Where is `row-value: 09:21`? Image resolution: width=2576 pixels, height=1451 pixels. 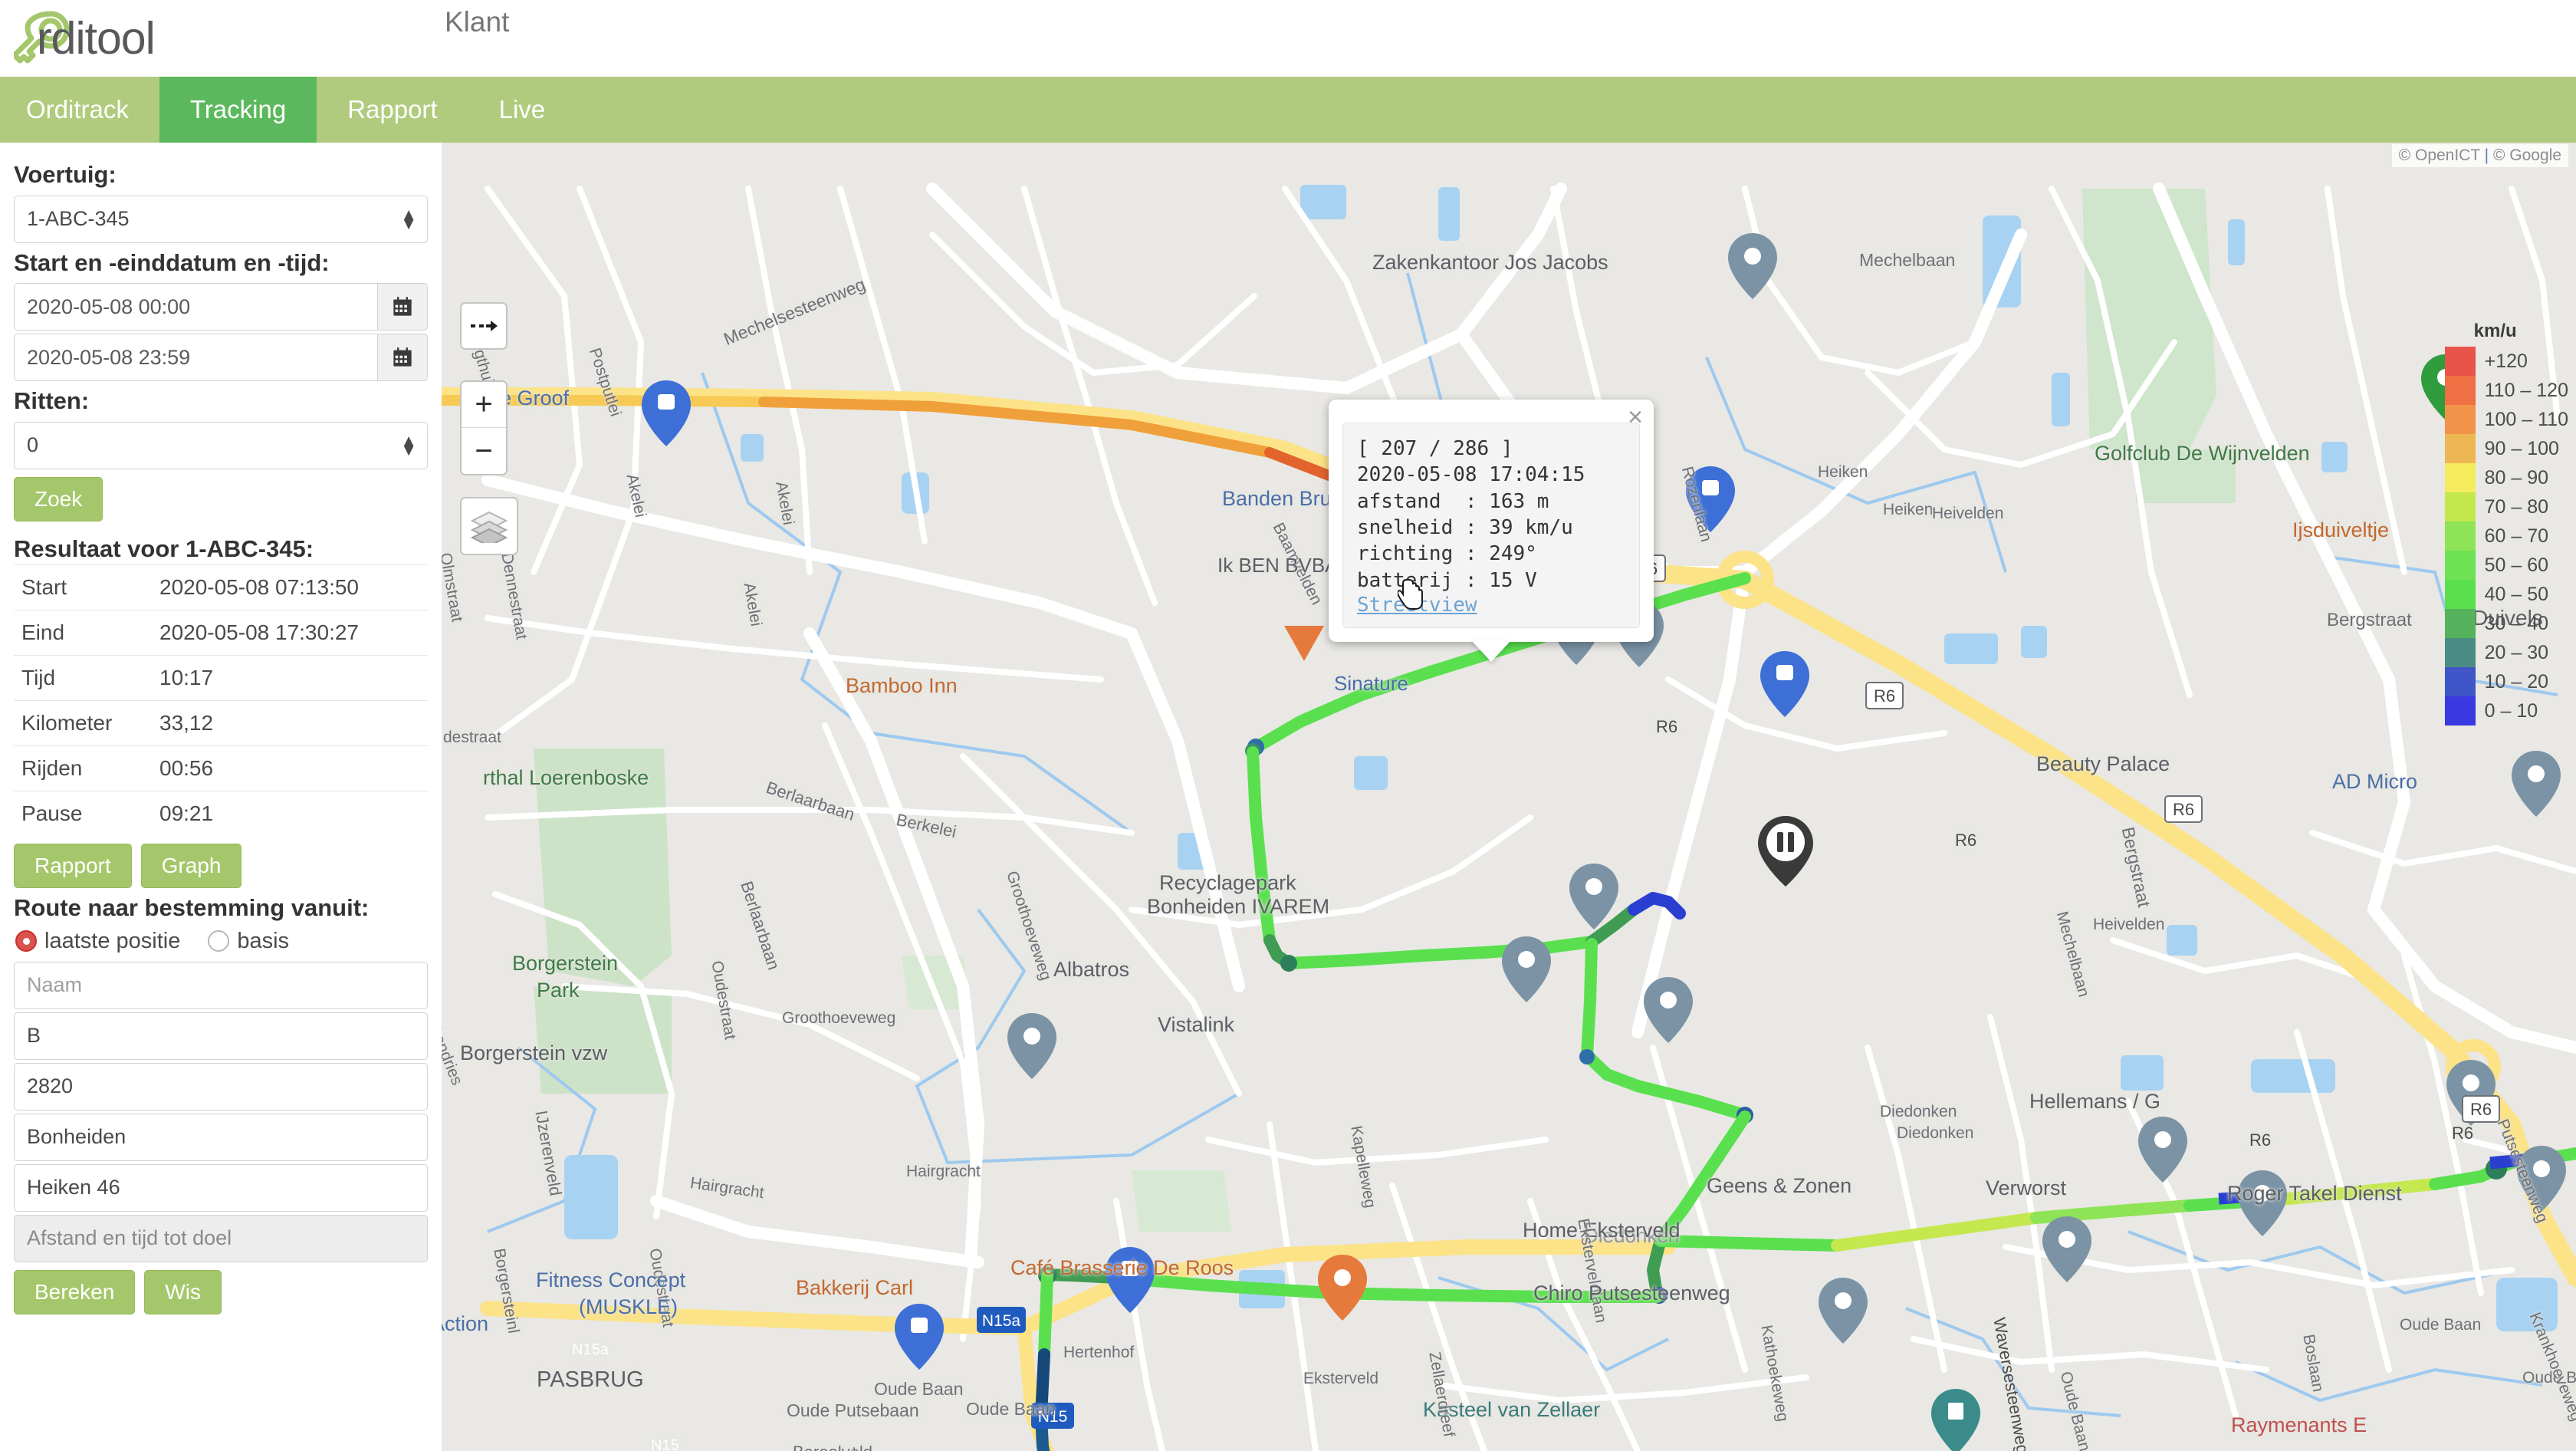 row-value: 09:21 is located at coordinates (290, 813).